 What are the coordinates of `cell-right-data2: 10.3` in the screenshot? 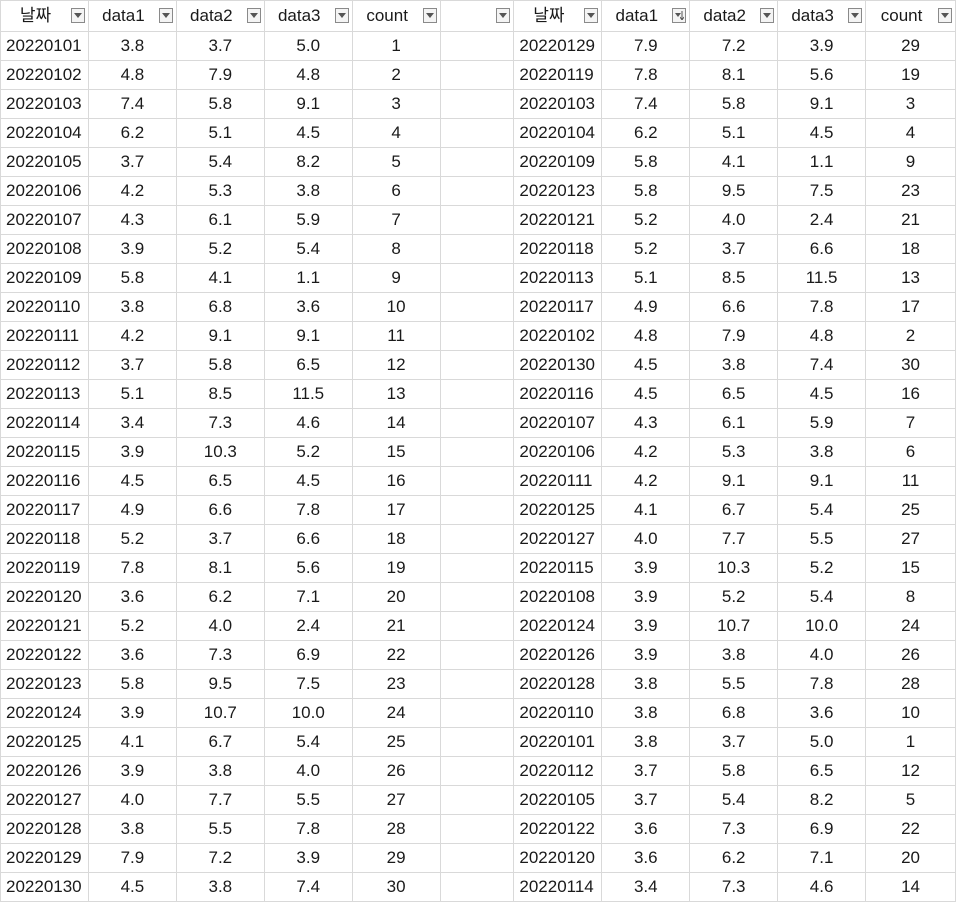 It's located at (734, 568).